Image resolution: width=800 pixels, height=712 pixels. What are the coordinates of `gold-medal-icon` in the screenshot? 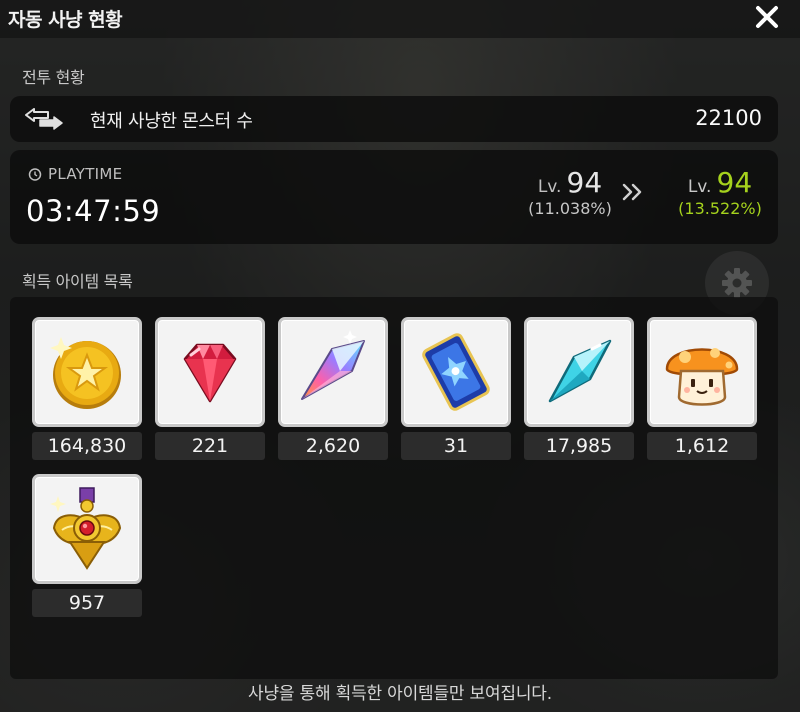 It's located at (86, 528).